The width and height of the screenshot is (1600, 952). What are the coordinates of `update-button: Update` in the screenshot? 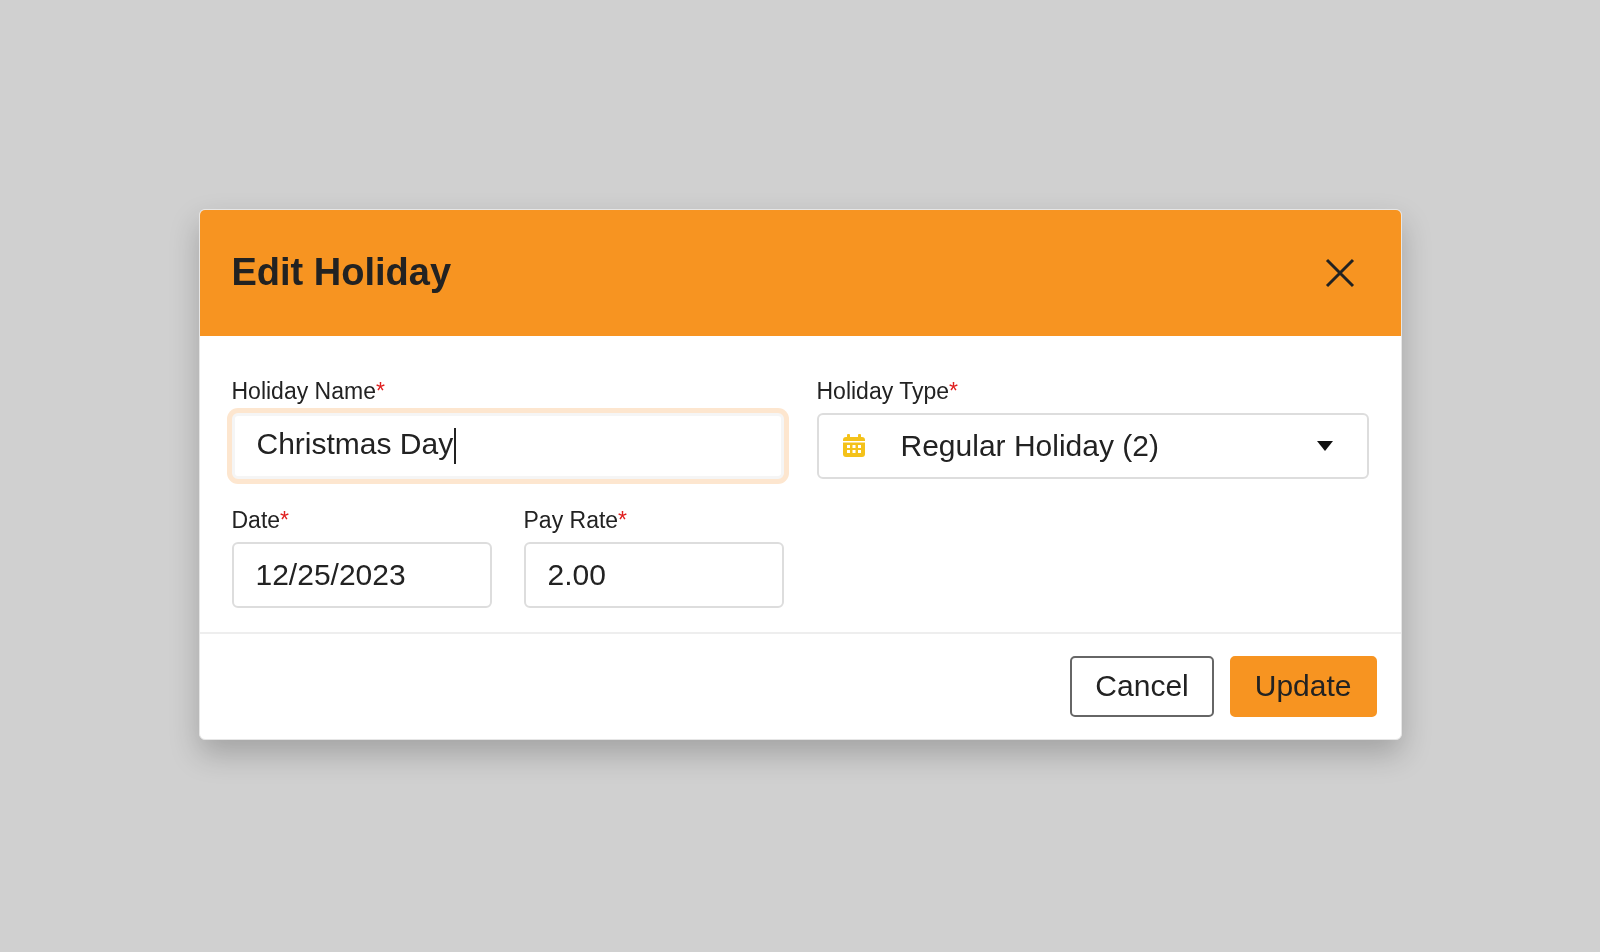 It's located at (1303, 686).